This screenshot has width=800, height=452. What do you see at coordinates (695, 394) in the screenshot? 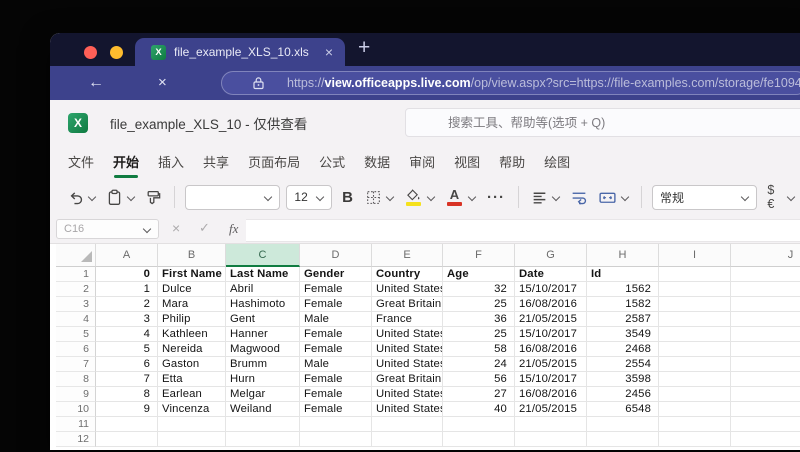
I see `cell-I9` at bounding box center [695, 394].